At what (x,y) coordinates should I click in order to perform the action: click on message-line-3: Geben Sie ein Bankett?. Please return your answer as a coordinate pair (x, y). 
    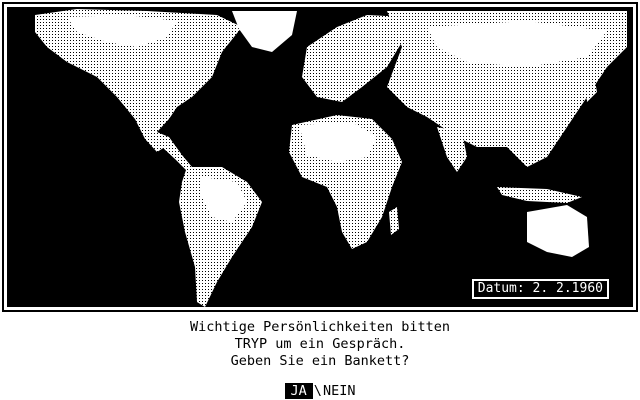
    Looking at the image, I should click on (320, 361).